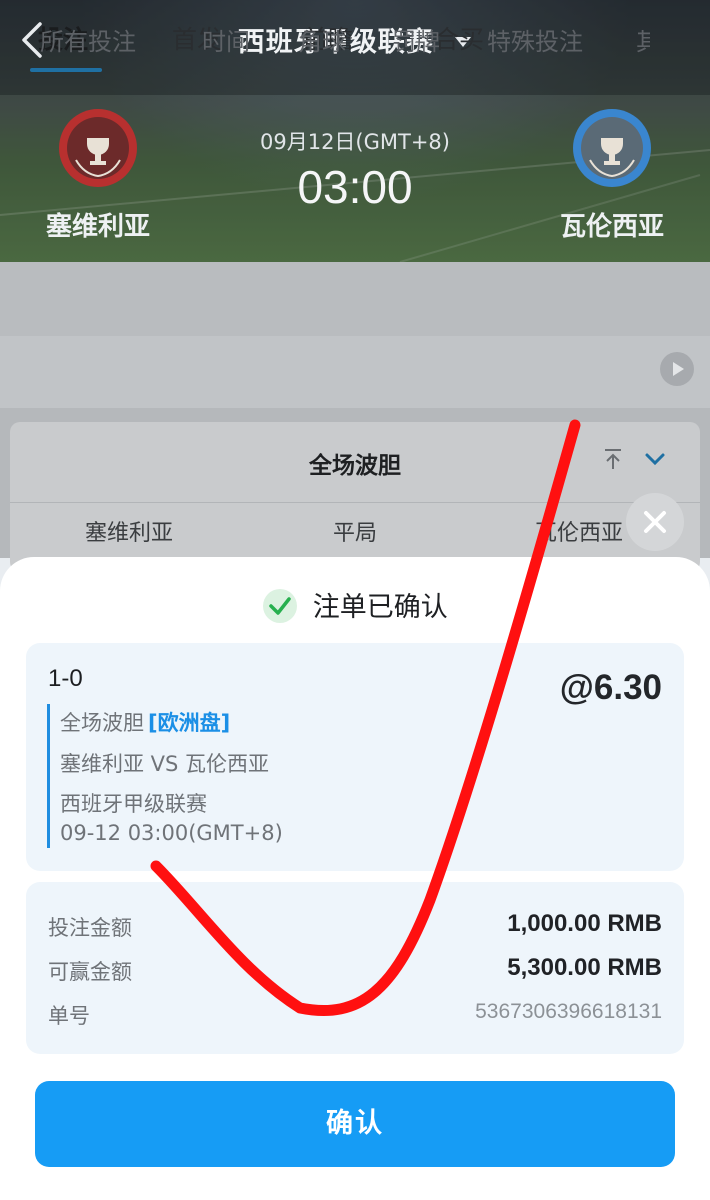  What do you see at coordinates (355, 372) in the screenshot?
I see `market-filter-bar` at bounding box center [355, 372].